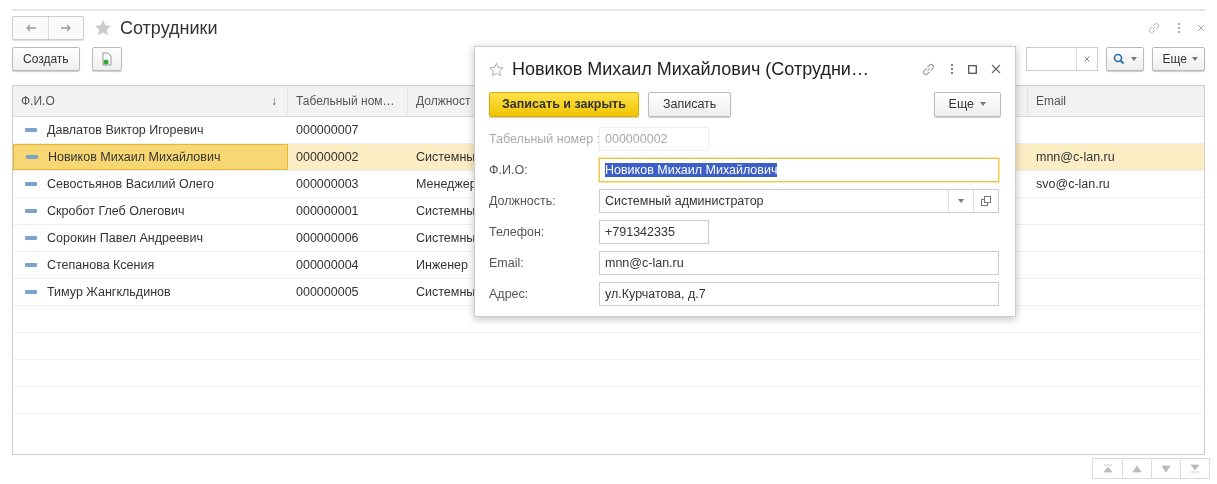 The image size is (1217, 484). I want to click on copy-button, so click(106, 59).